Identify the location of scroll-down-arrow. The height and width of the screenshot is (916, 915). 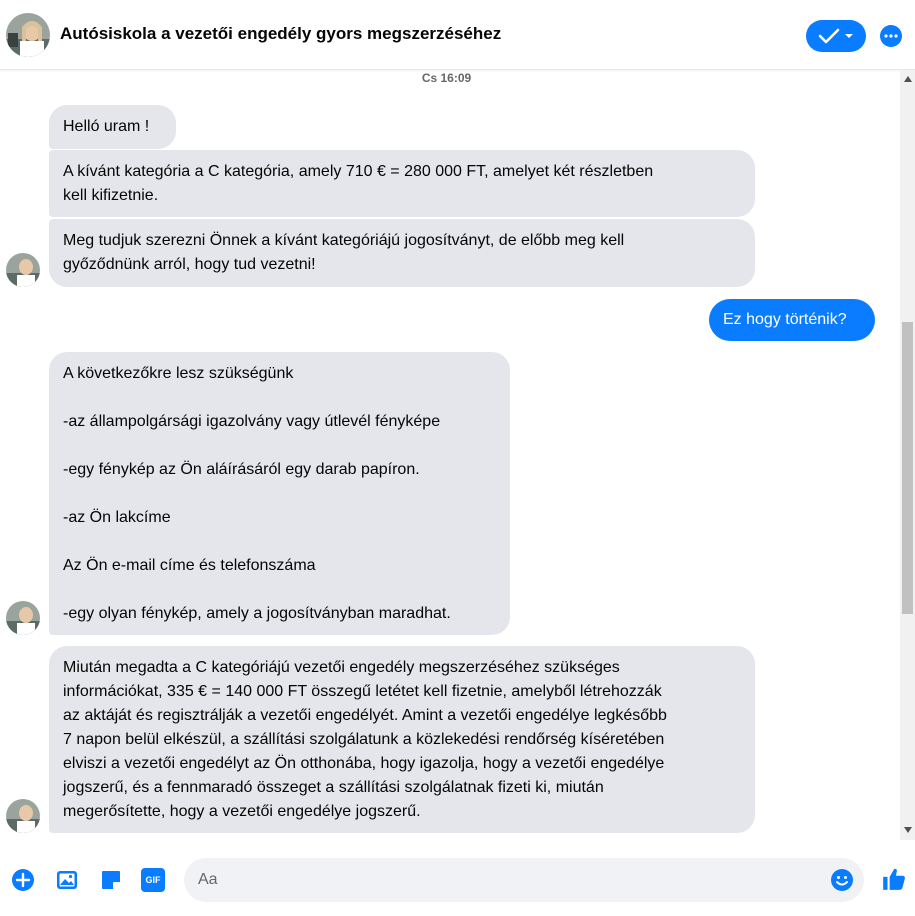
(908, 830).